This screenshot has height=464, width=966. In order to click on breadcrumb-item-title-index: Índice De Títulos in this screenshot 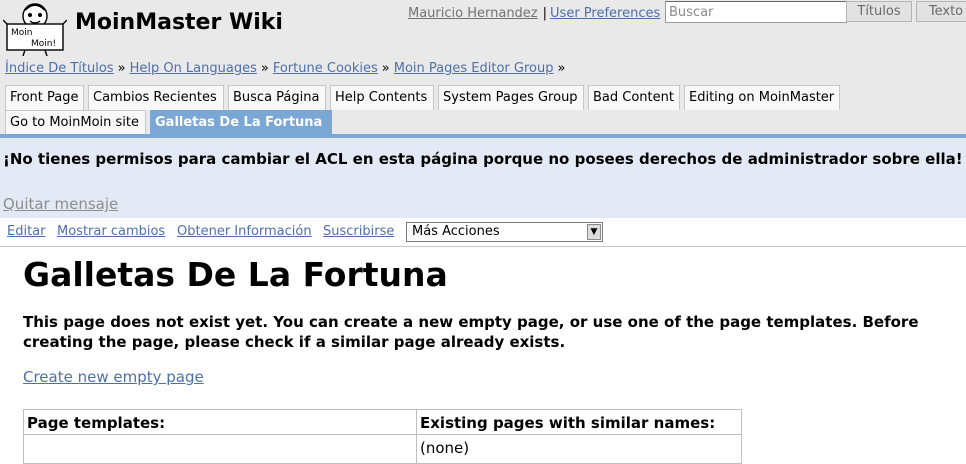, I will do `click(59, 68)`.